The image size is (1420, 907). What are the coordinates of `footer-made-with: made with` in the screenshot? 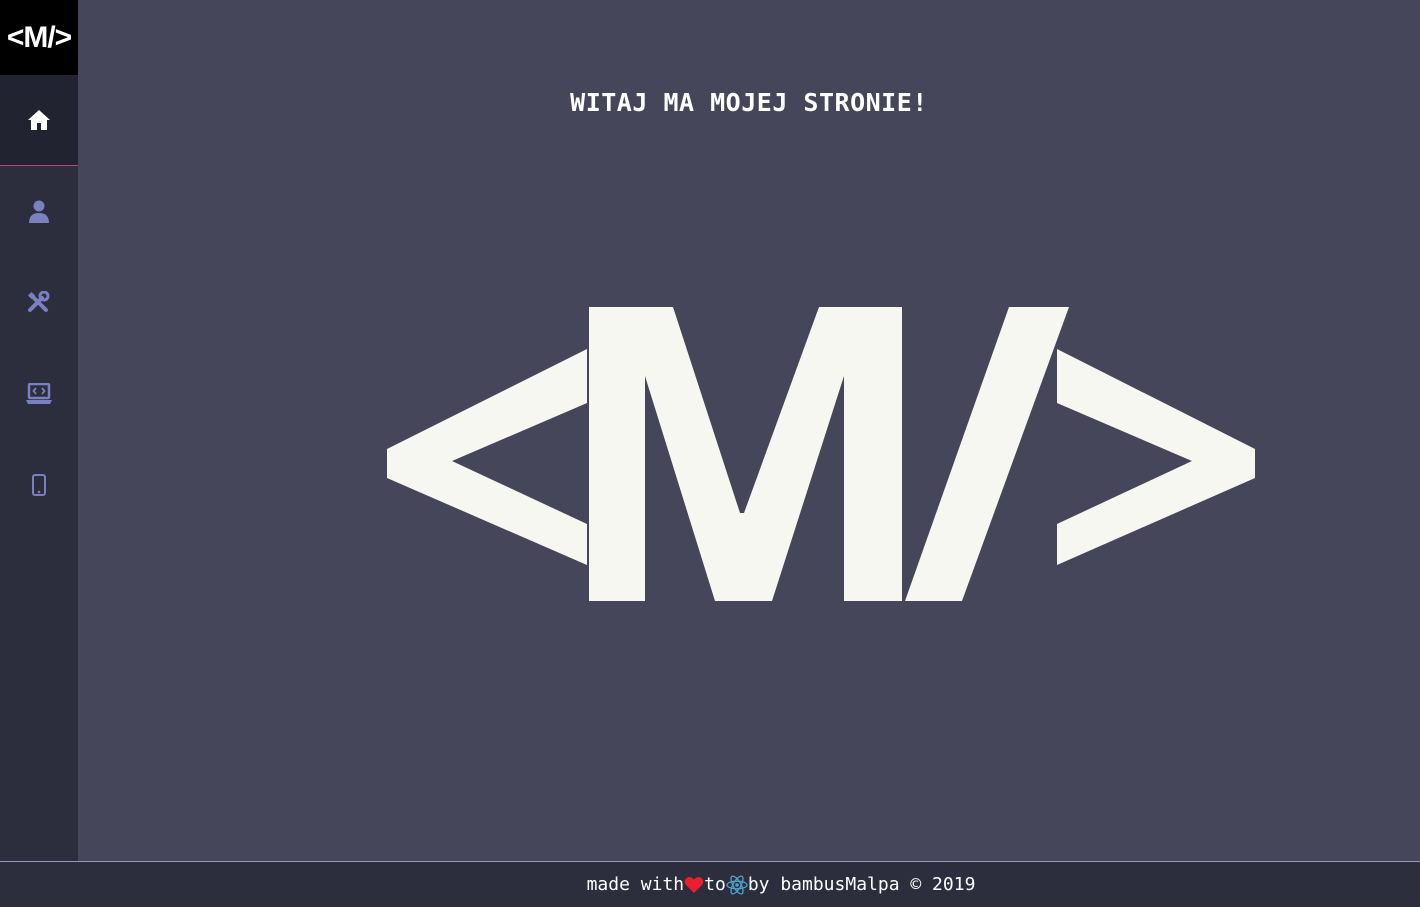 It's located at (635, 884).